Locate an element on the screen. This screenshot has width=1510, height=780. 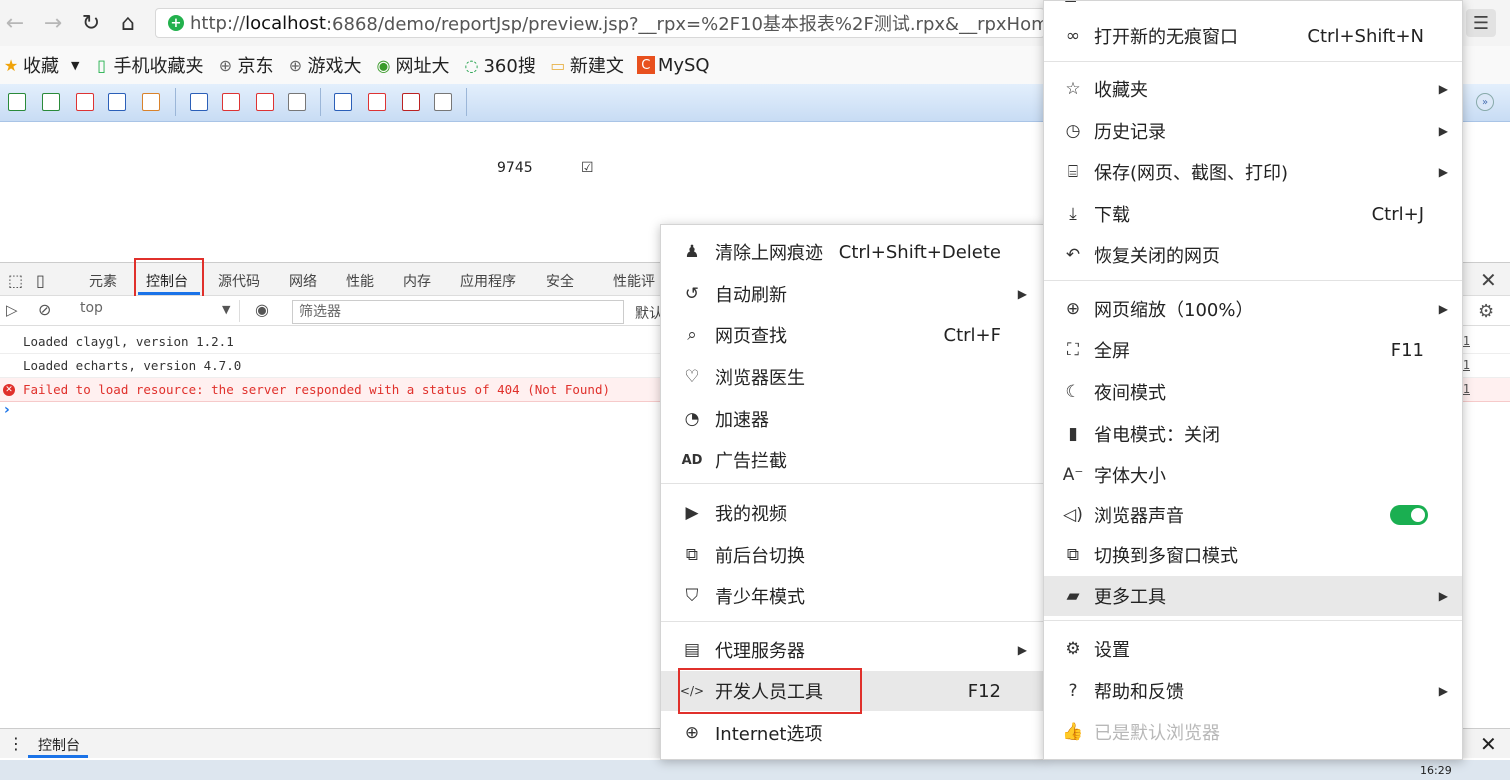
url-prefix: http:// is located at coordinates (218, 23).